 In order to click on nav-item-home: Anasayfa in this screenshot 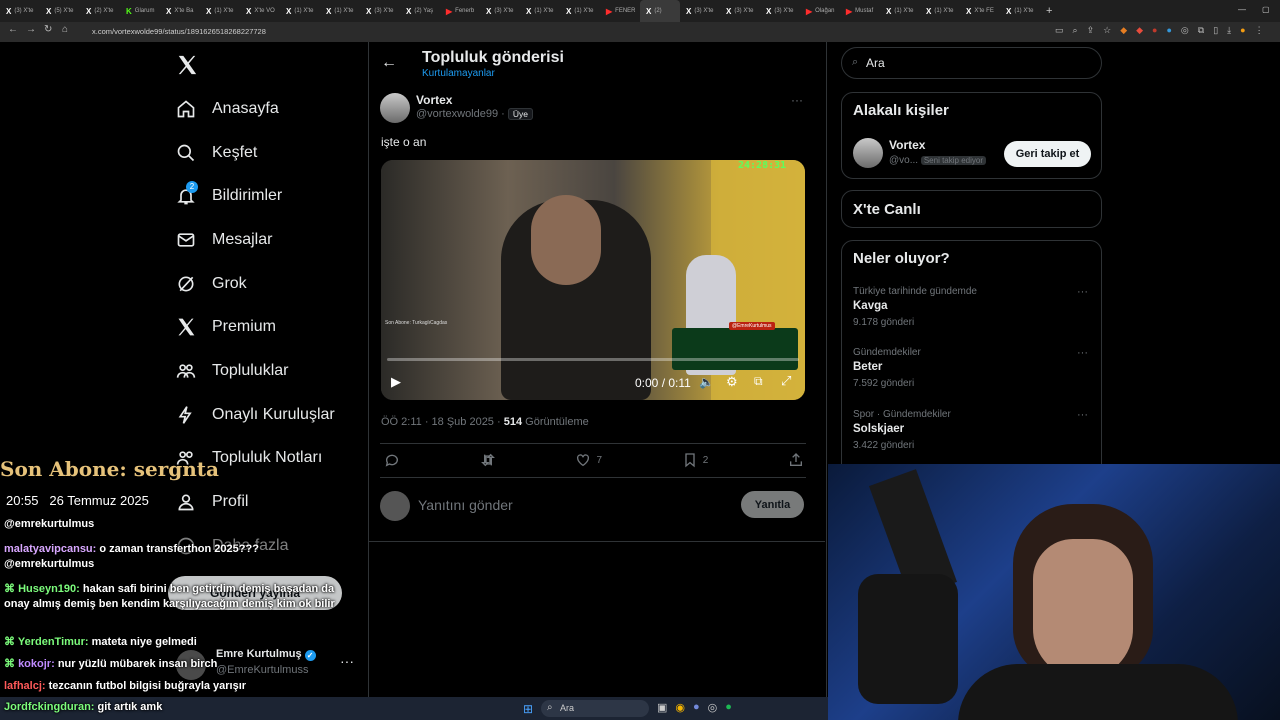, I will do `click(227, 109)`.